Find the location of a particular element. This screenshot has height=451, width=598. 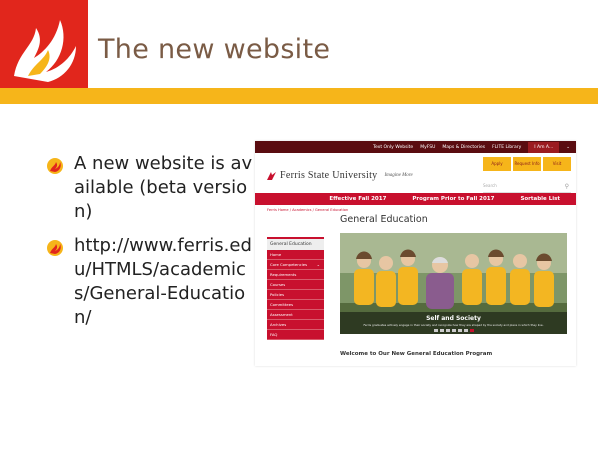

sidenav-label: FAQ is located at coordinates (274, 334).